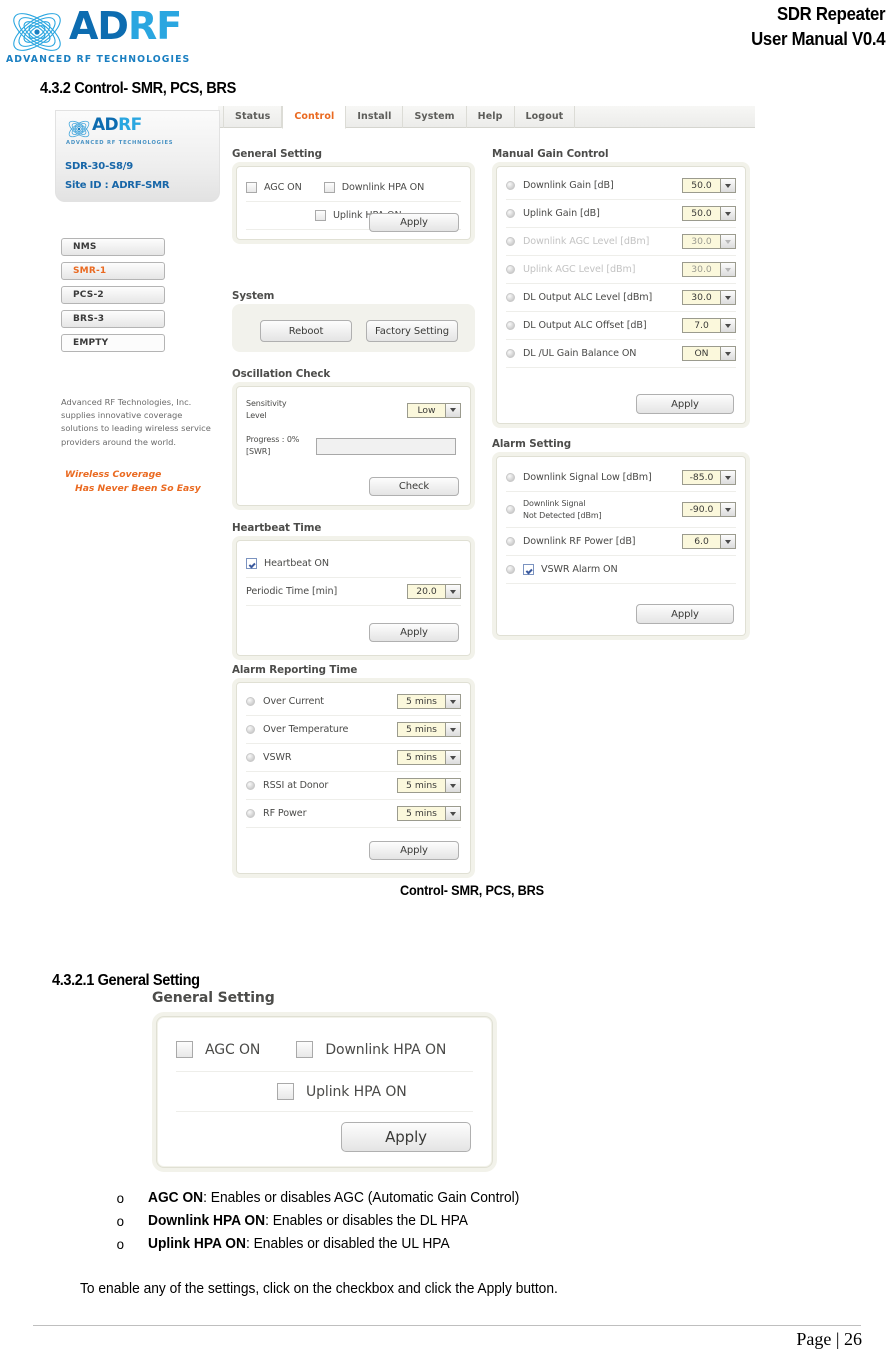  I want to click on zoom-downlink-hpa-on-checkbox, so click(305, 1049).